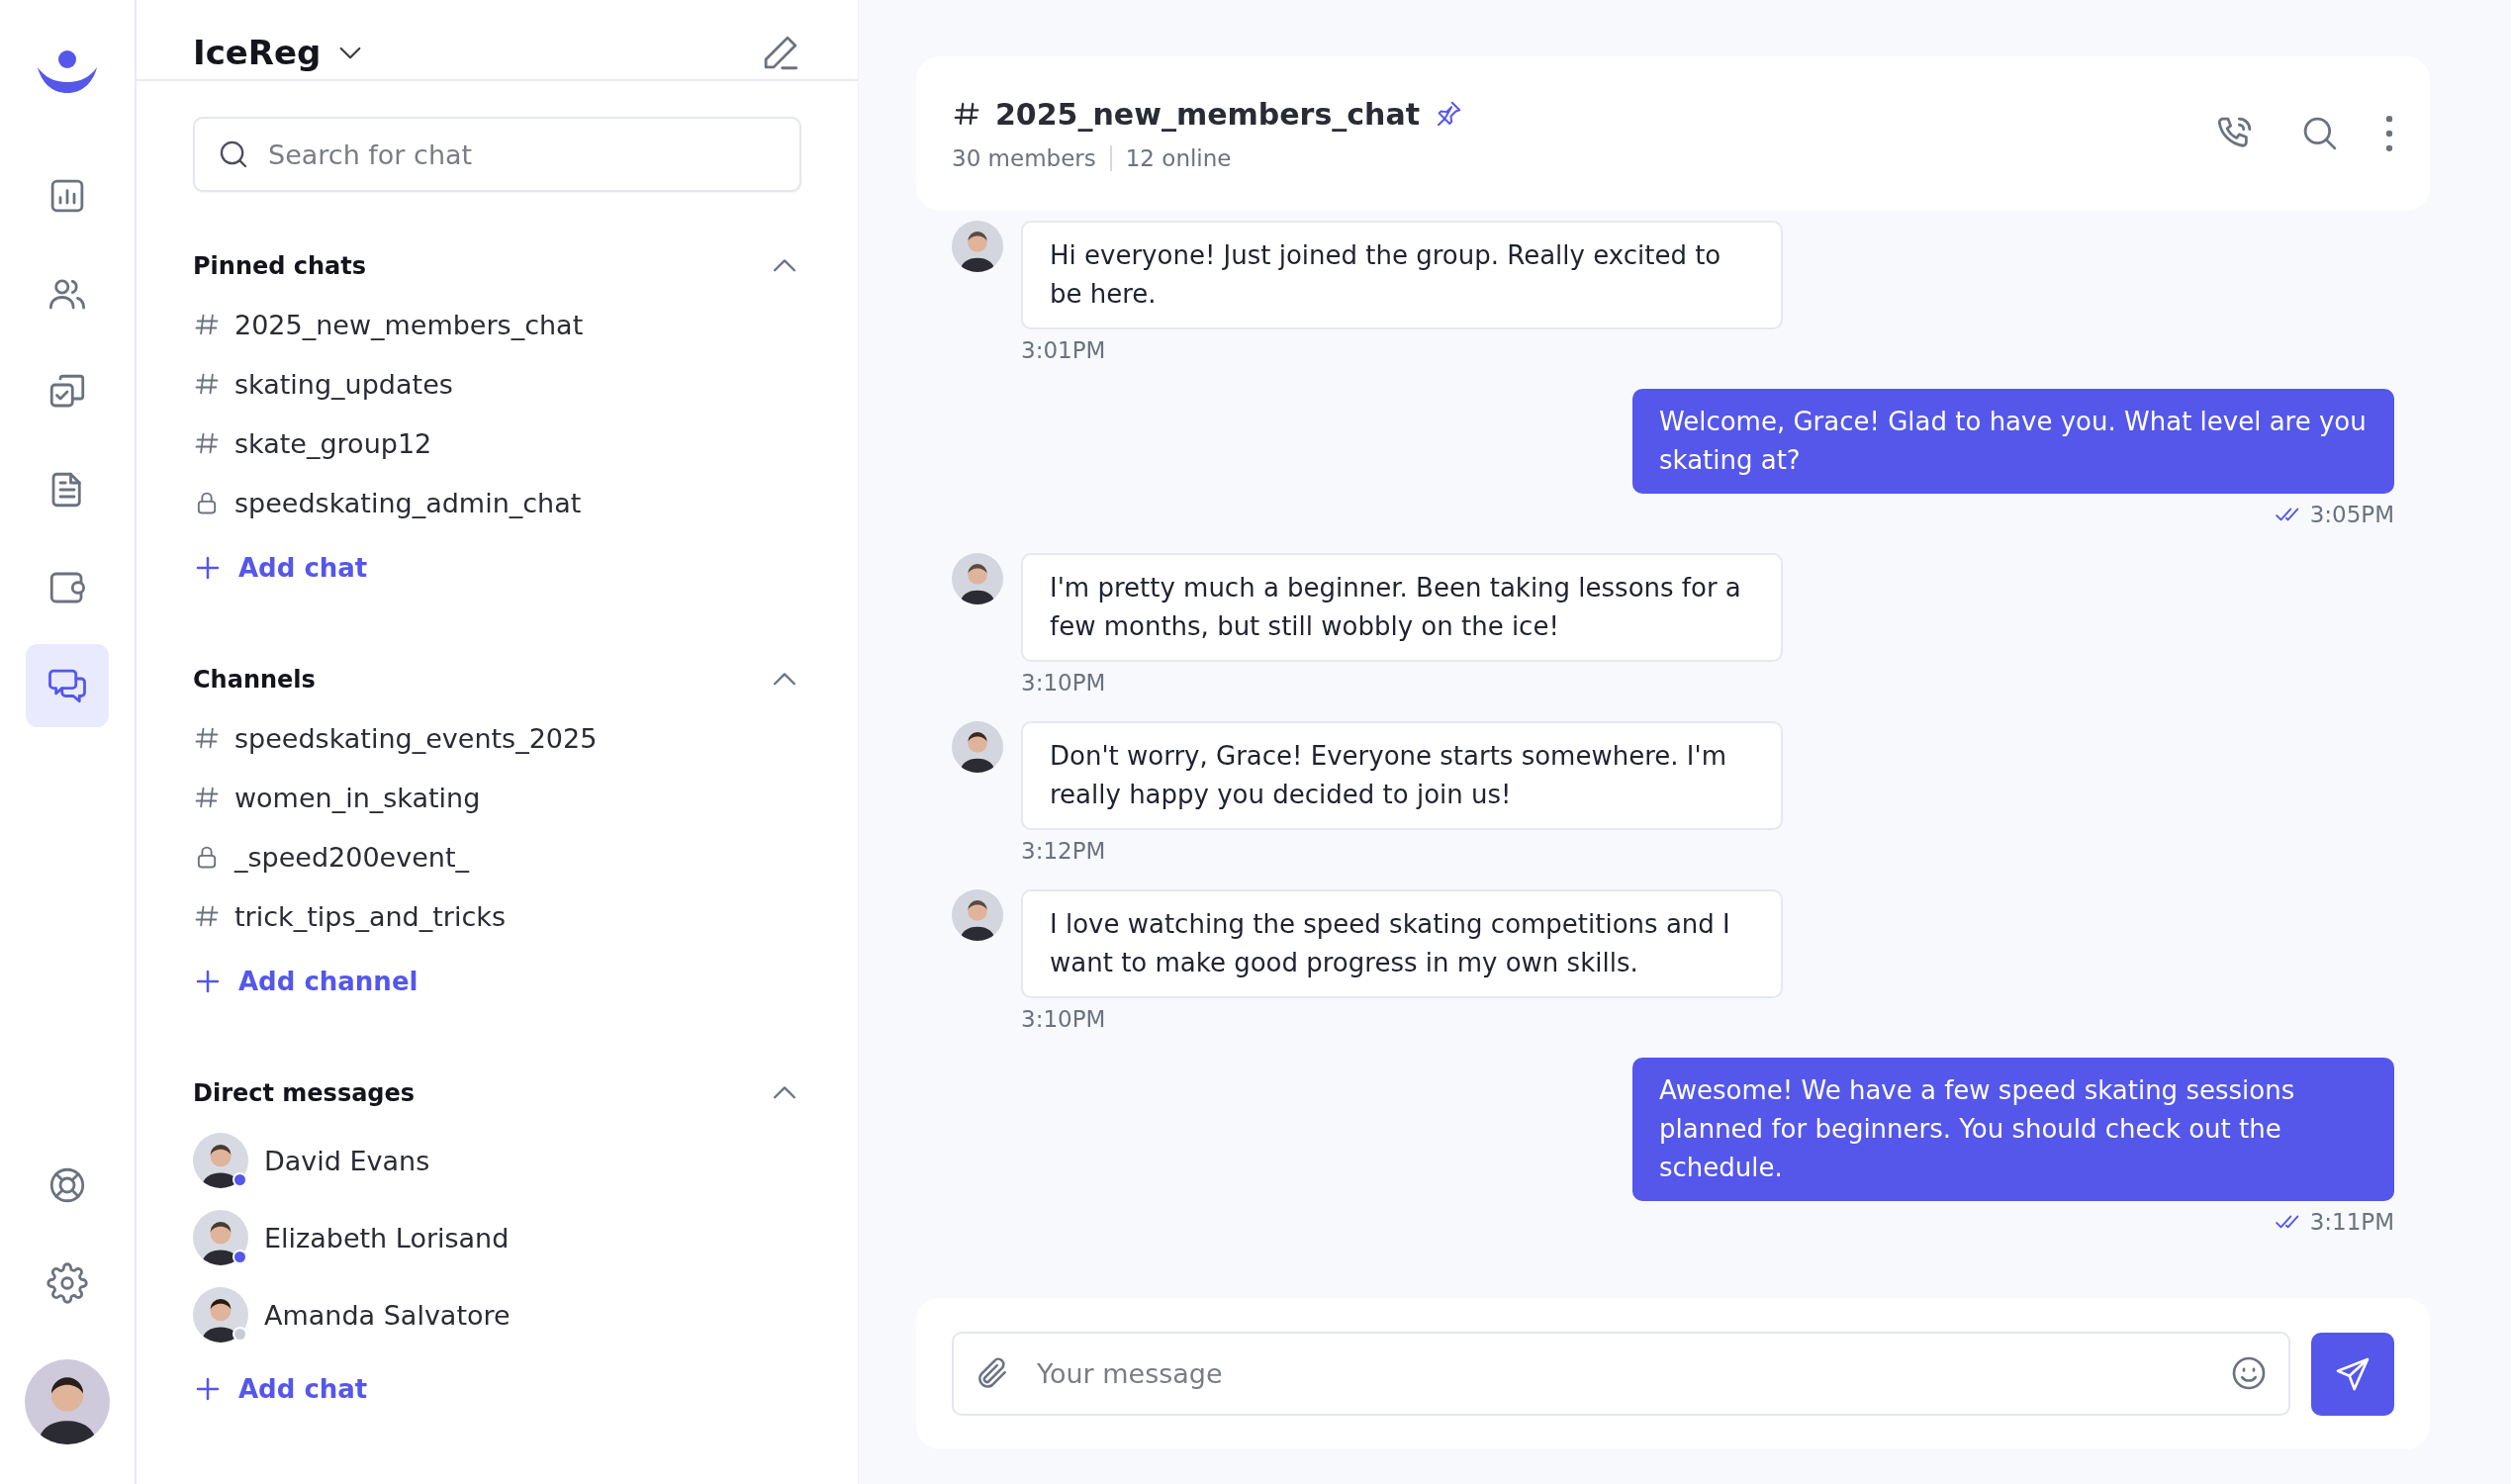  I want to click on message-time: 3:01PM, so click(1064, 350).